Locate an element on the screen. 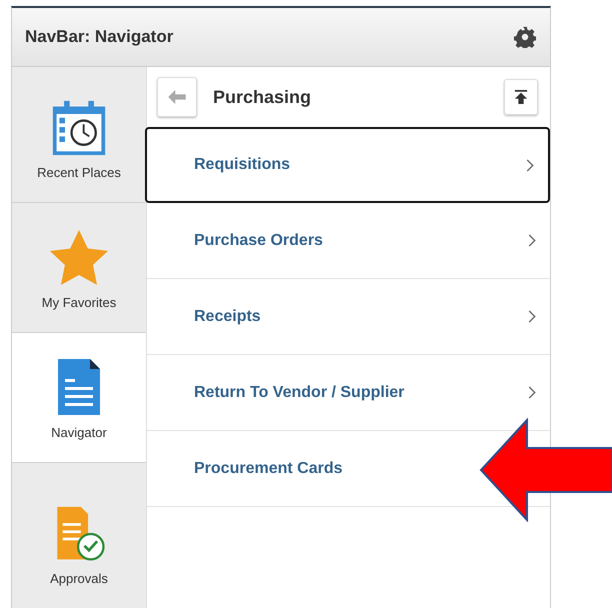 This screenshot has width=612, height=608. back-arrow-icon is located at coordinates (177, 97).